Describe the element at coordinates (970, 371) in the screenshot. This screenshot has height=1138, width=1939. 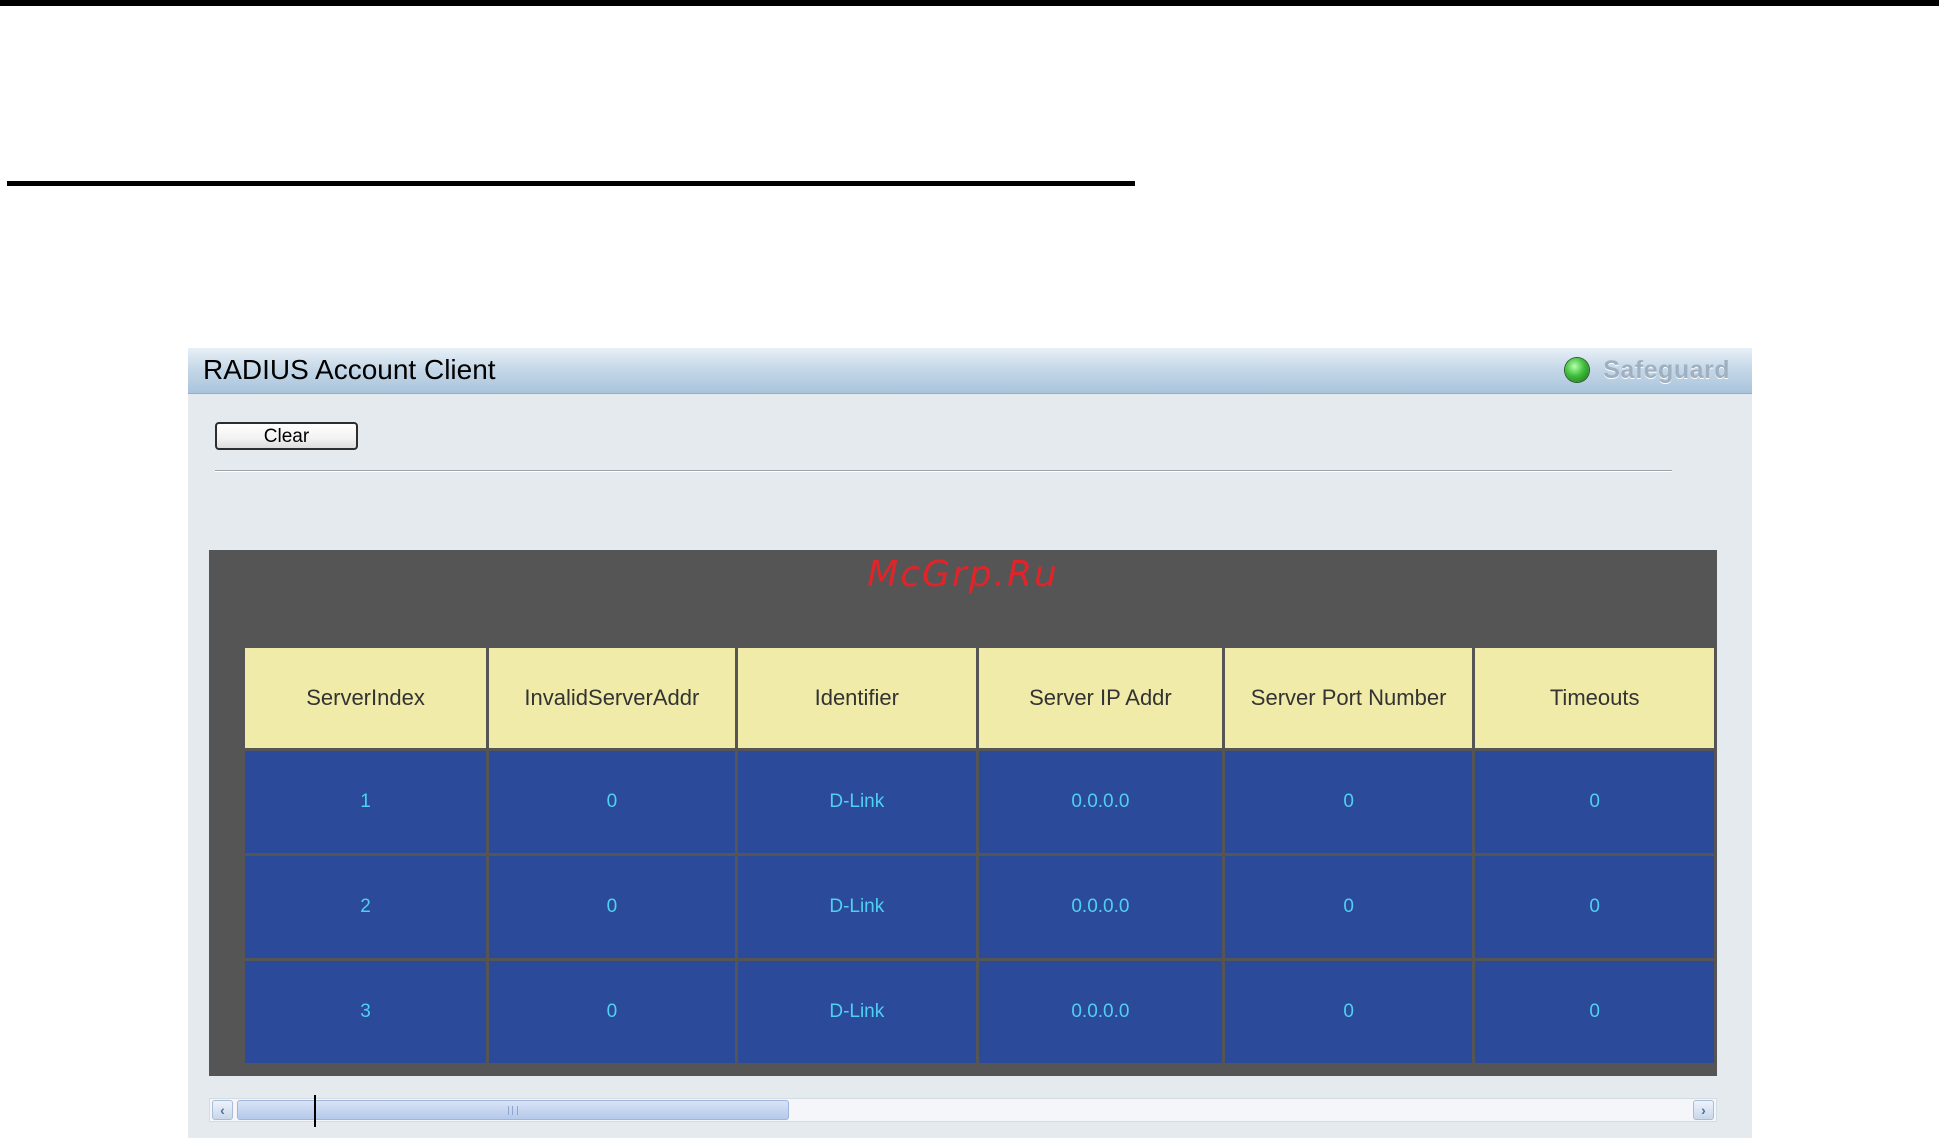
I see `panel-header: RADIUS Account Client Safeguard` at that location.